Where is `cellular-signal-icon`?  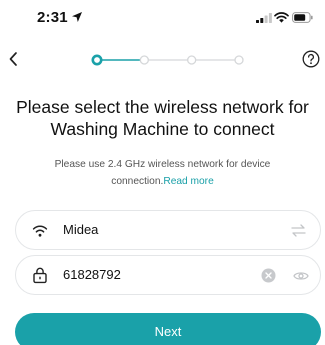 cellular-signal-icon is located at coordinates (264, 18).